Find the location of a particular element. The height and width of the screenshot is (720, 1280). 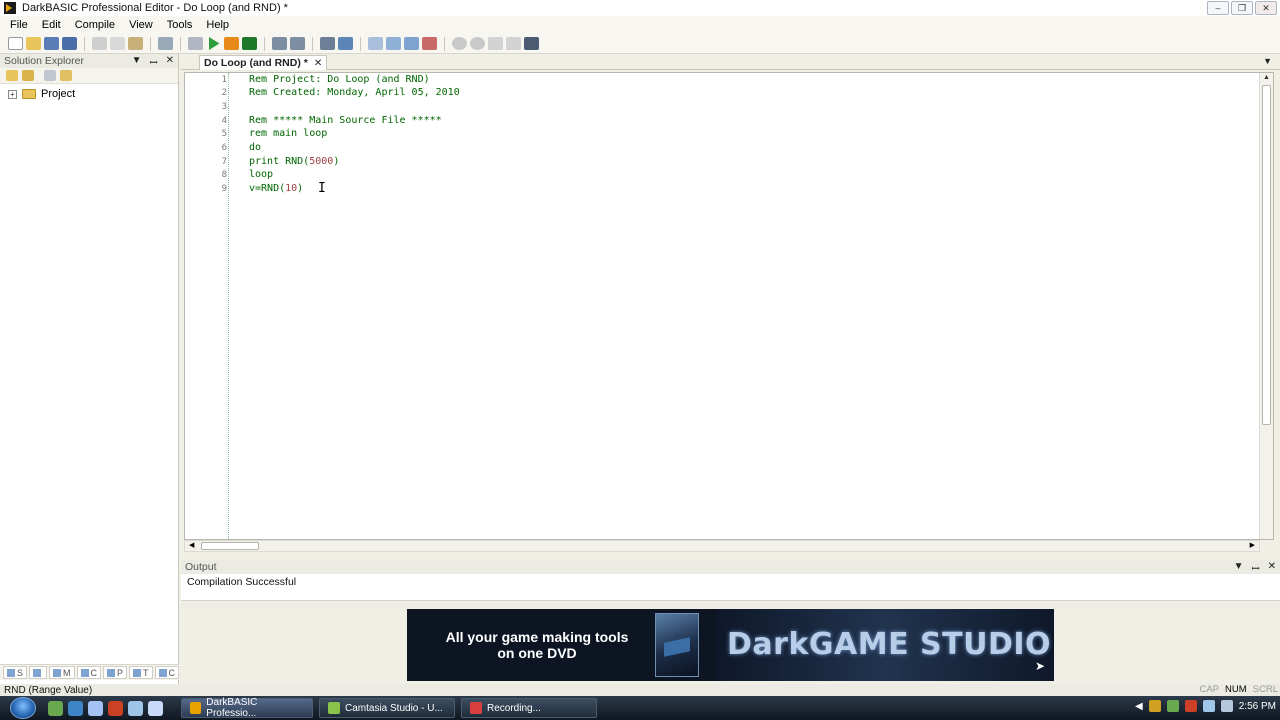

clock: 2:56 PM is located at coordinates (1257, 706).